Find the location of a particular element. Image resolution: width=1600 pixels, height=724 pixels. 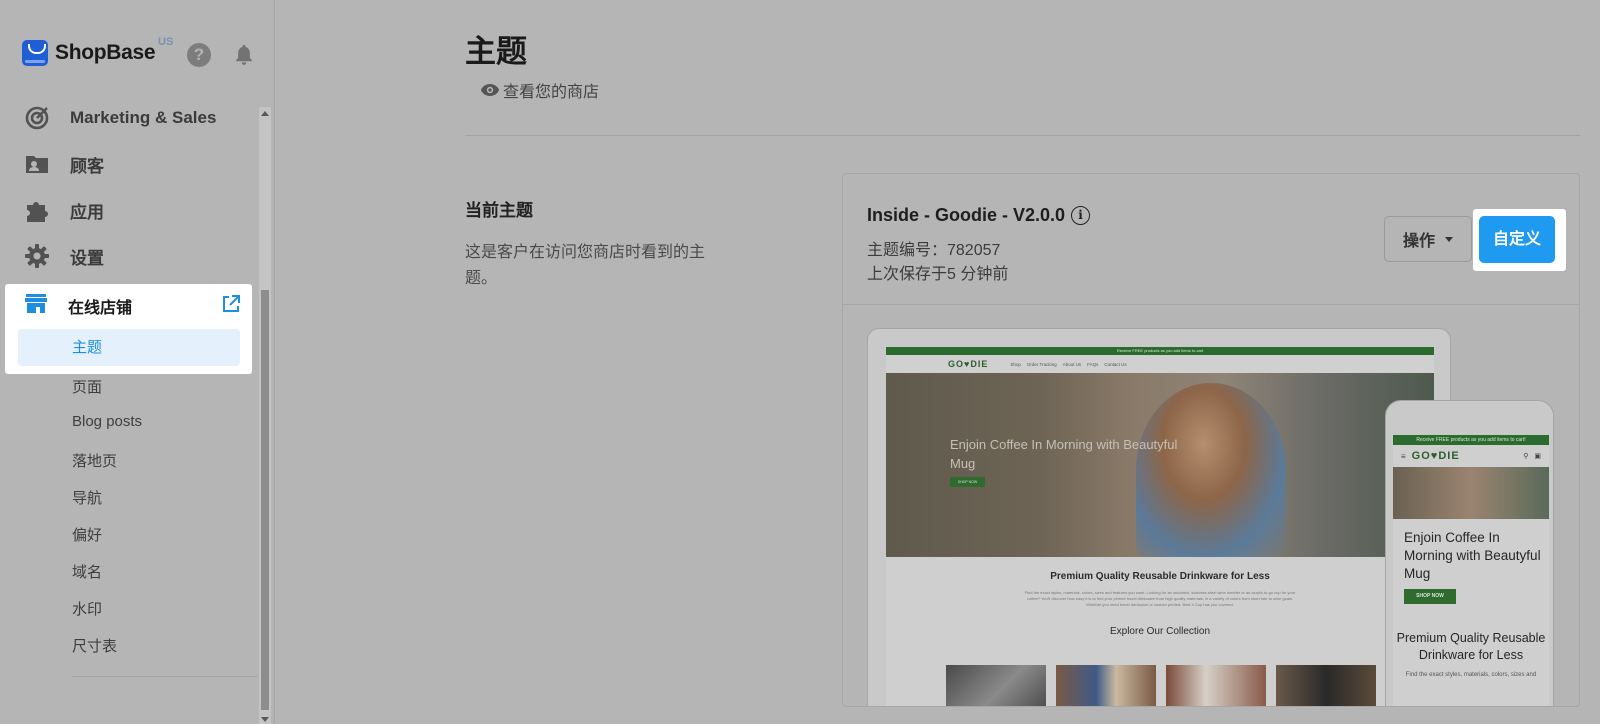

preview-hero-button: SHOP NOW is located at coordinates (967, 482).